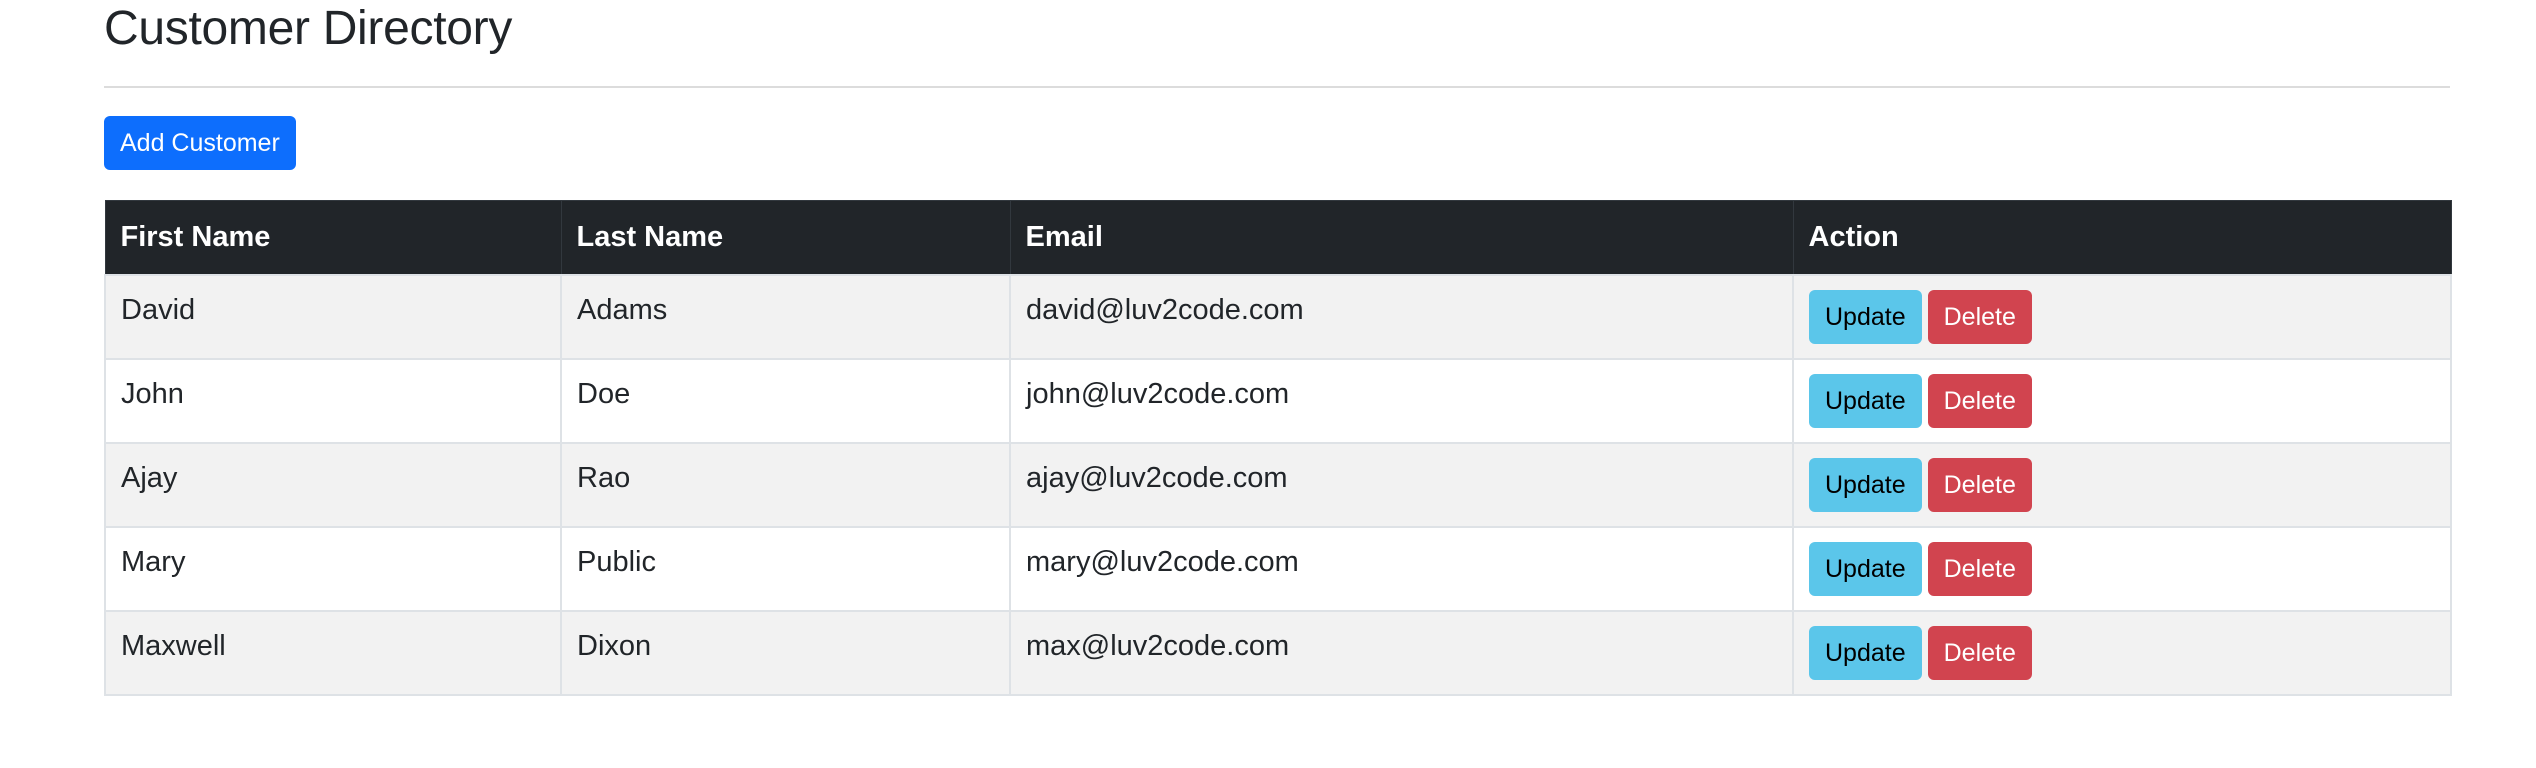 The height and width of the screenshot is (768, 2536). What do you see at coordinates (1401, 652) in the screenshot?
I see `cell-email: max@luv2code.com` at bounding box center [1401, 652].